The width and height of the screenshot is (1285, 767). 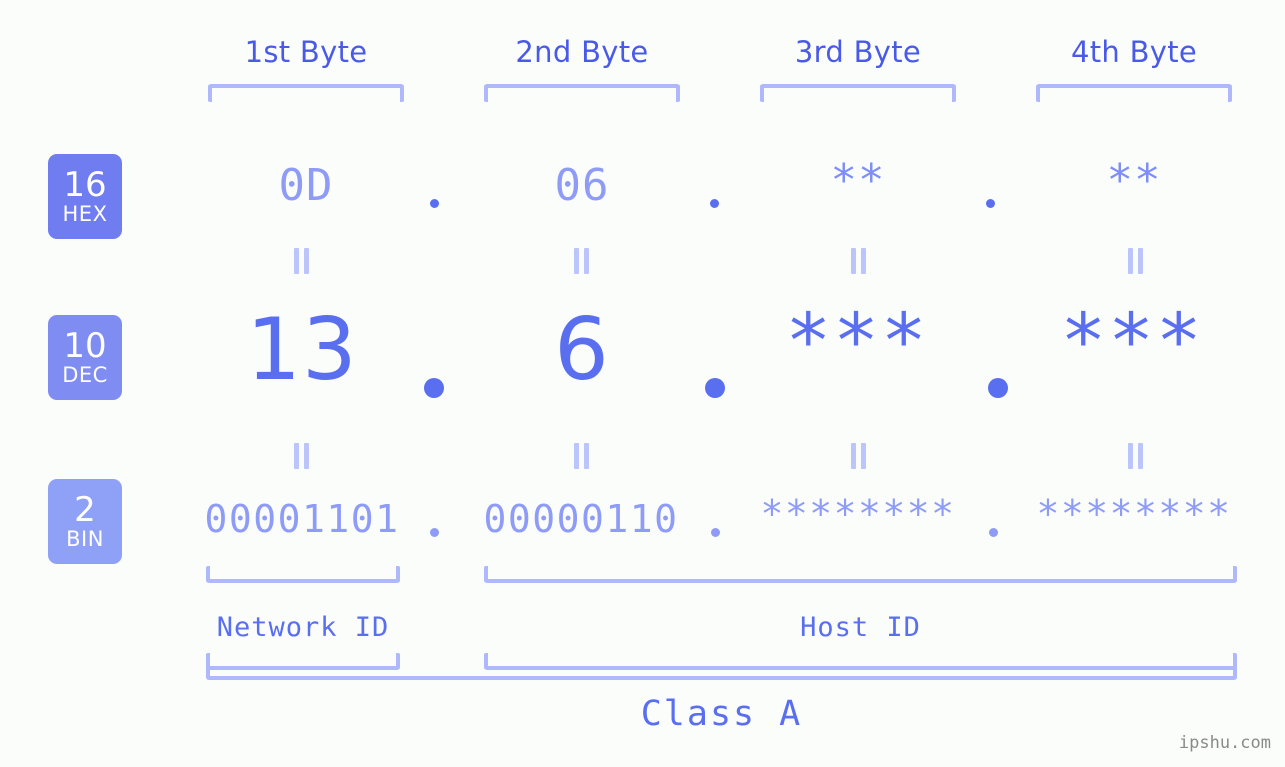 What do you see at coordinates (85, 346) in the screenshot?
I see `base-badge-dec-number: 10` at bounding box center [85, 346].